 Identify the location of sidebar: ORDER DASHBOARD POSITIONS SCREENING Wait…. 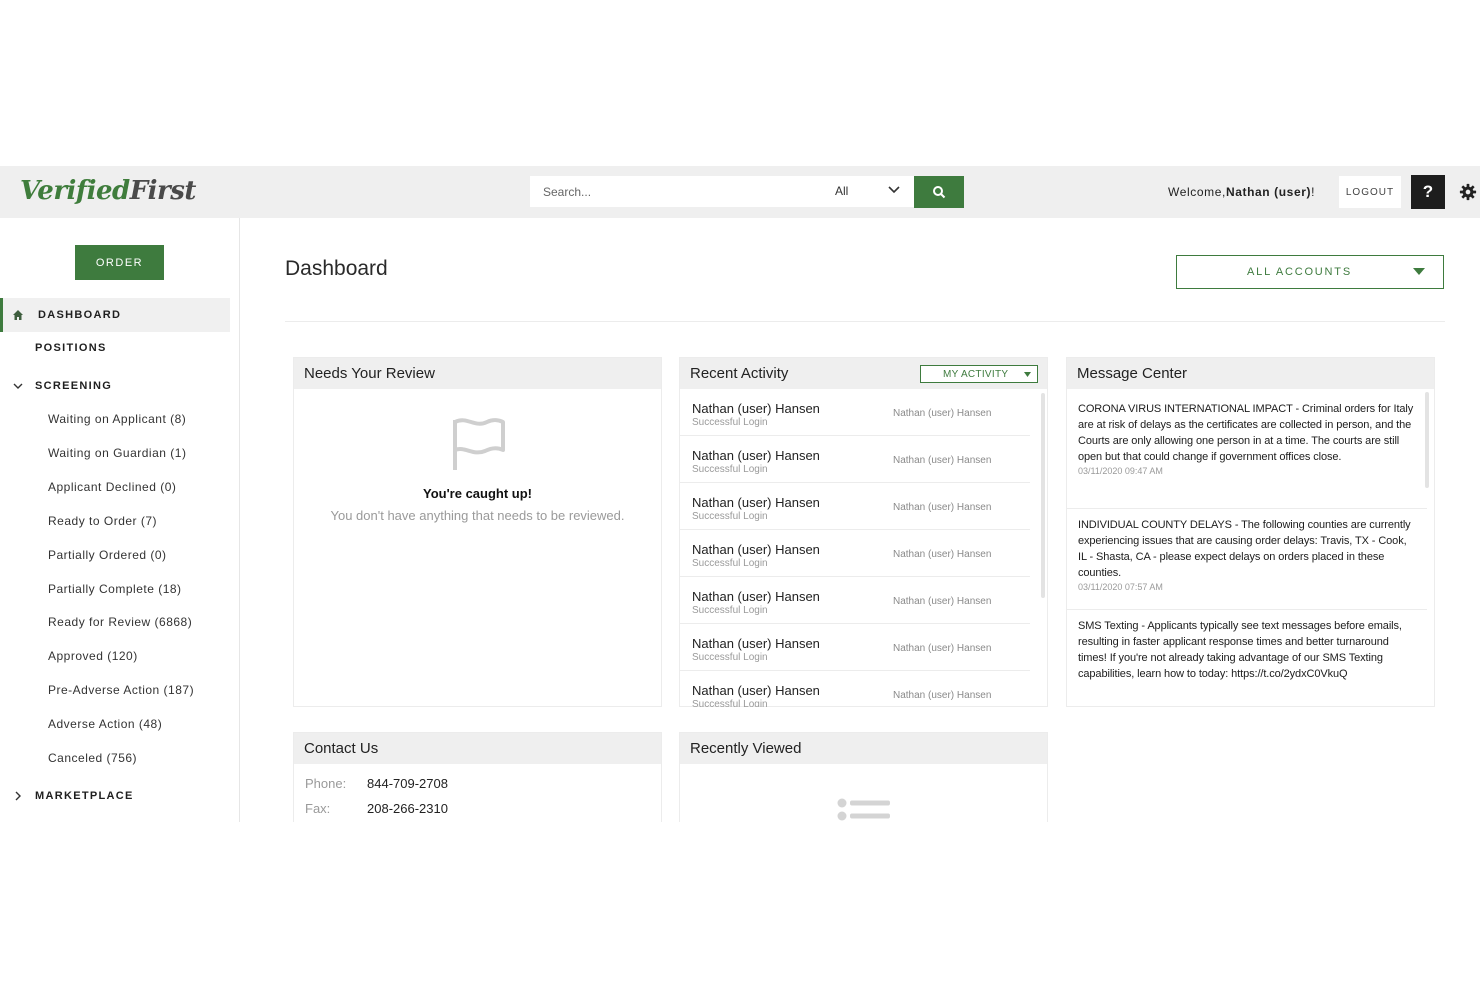
(120, 520).